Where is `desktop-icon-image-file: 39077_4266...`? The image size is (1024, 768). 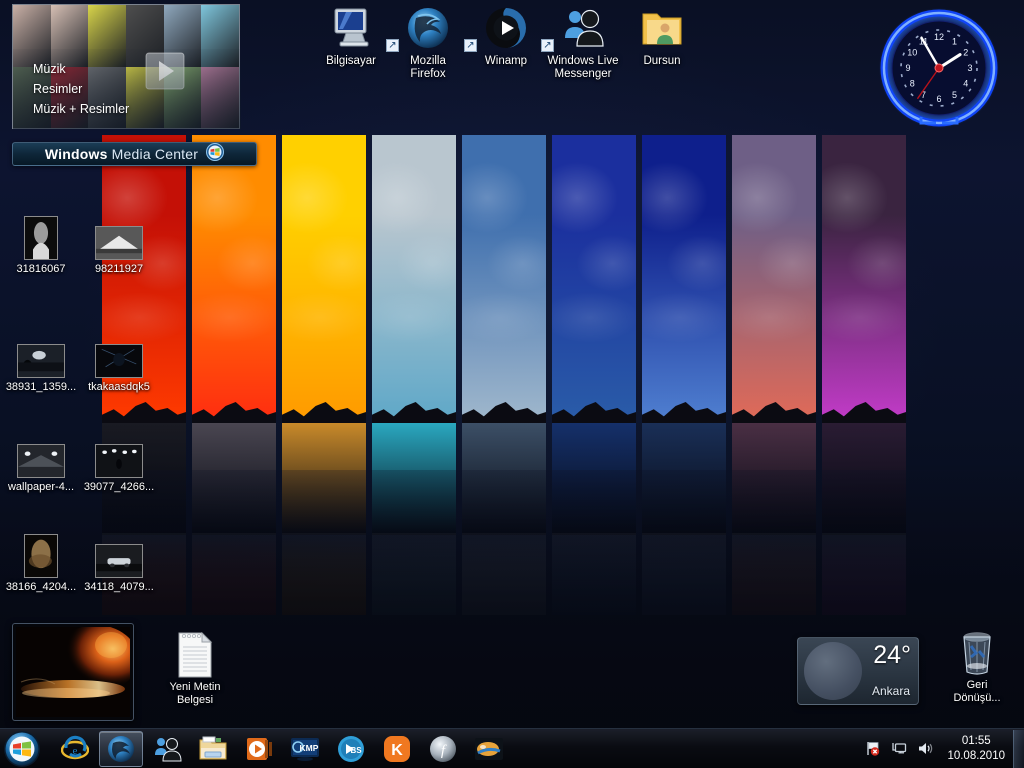 desktop-icon-image-file: 39077_4266... is located at coordinates (119, 462).